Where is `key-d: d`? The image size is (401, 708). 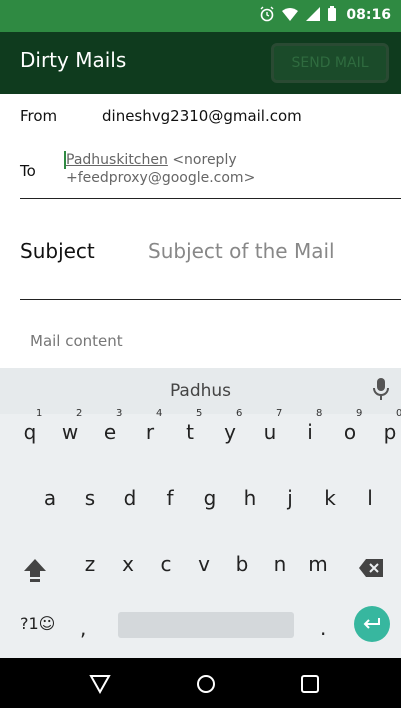
key-d: d is located at coordinates (130, 498).